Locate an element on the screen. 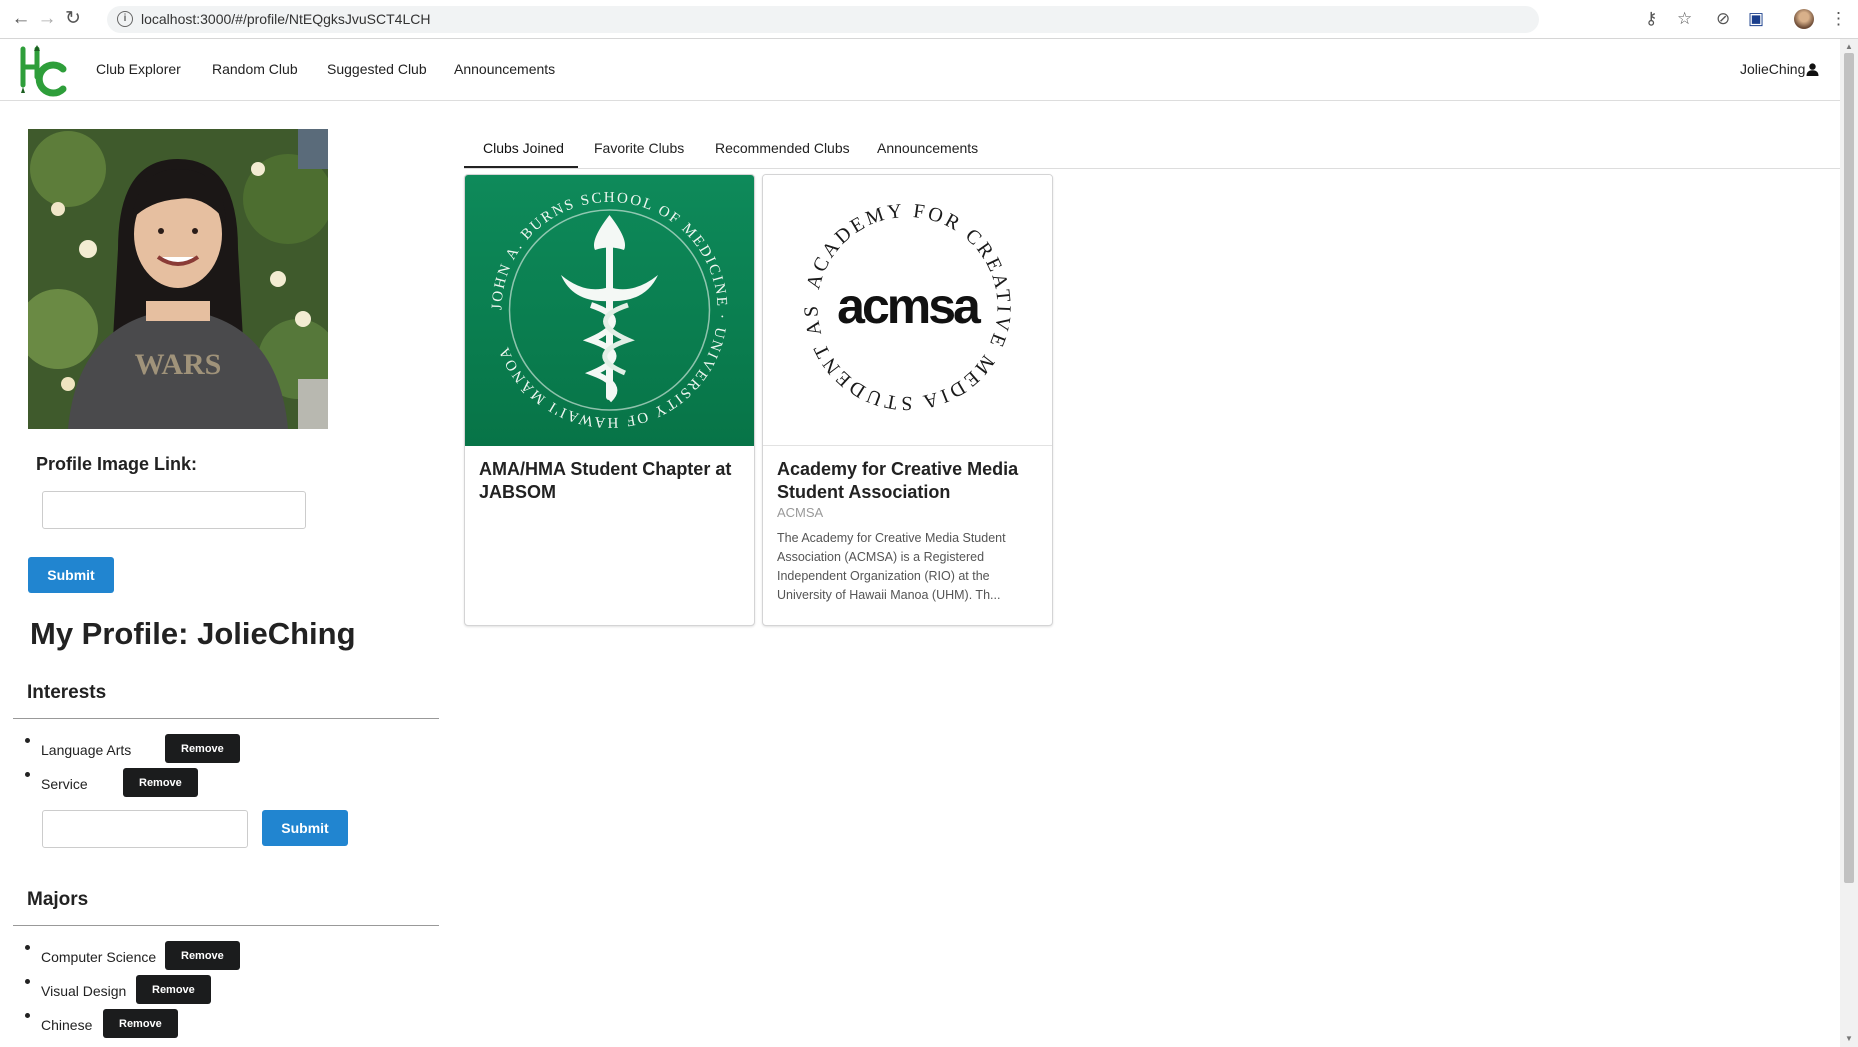  active-tab-indicator is located at coordinates (521, 167).